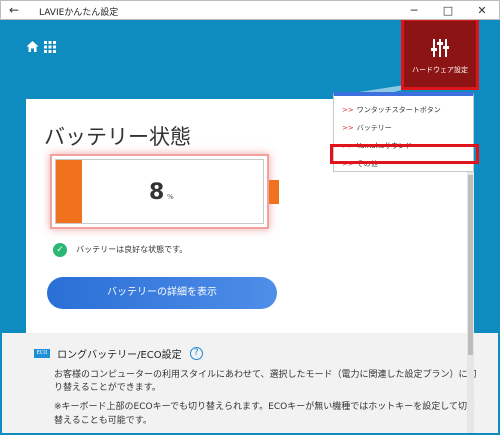  I want to click on eco-title: ロングバッテリー/ECO設定, so click(119, 355).